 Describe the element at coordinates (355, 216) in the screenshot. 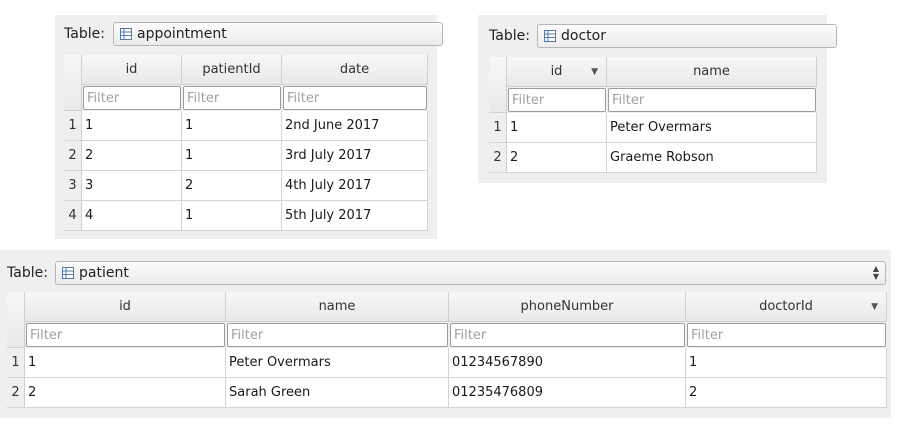

I see `table-cell: 5th July 2017` at that location.